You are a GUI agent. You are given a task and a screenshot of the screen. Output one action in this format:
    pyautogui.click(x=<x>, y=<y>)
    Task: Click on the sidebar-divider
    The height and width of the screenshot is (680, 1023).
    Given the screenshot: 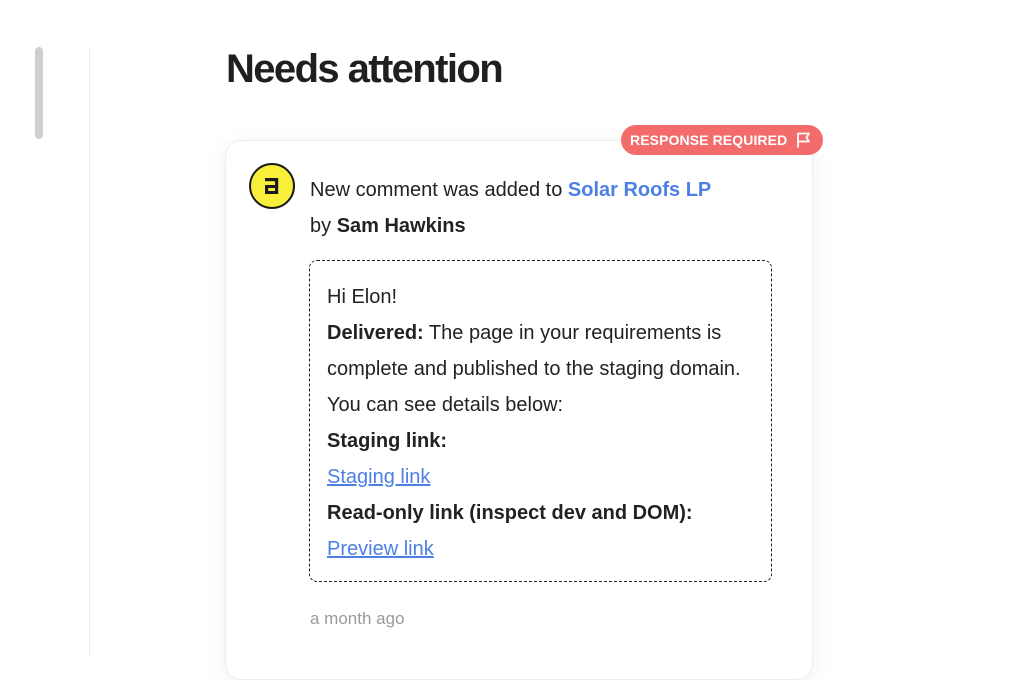 What is the action you would take?
    pyautogui.click(x=89, y=352)
    